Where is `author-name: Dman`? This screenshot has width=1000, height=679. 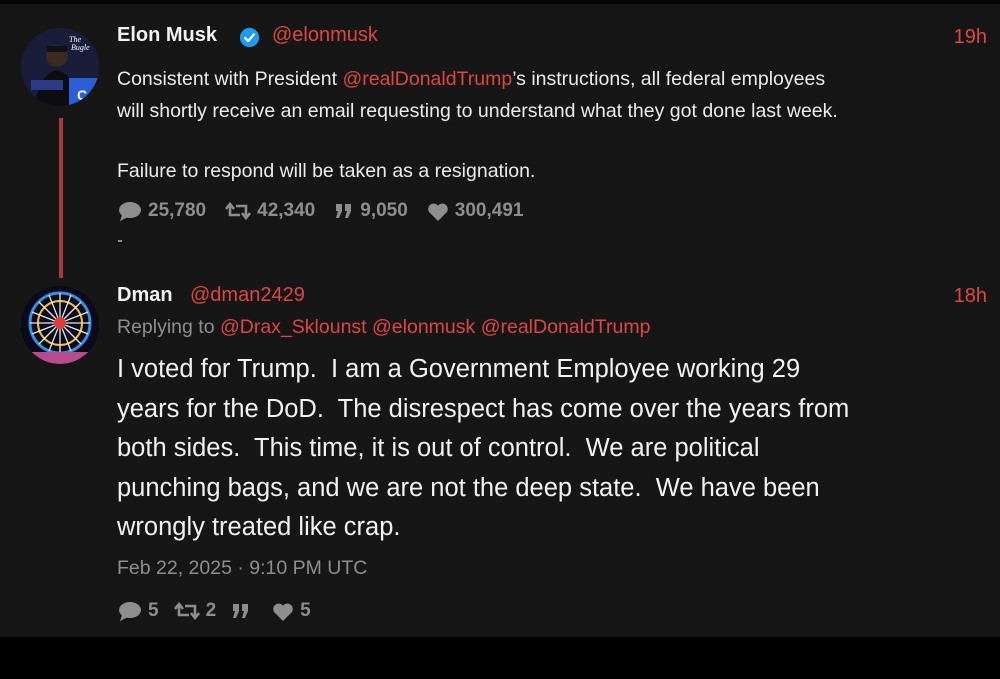
author-name: Dman is located at coordinates (145, 295).